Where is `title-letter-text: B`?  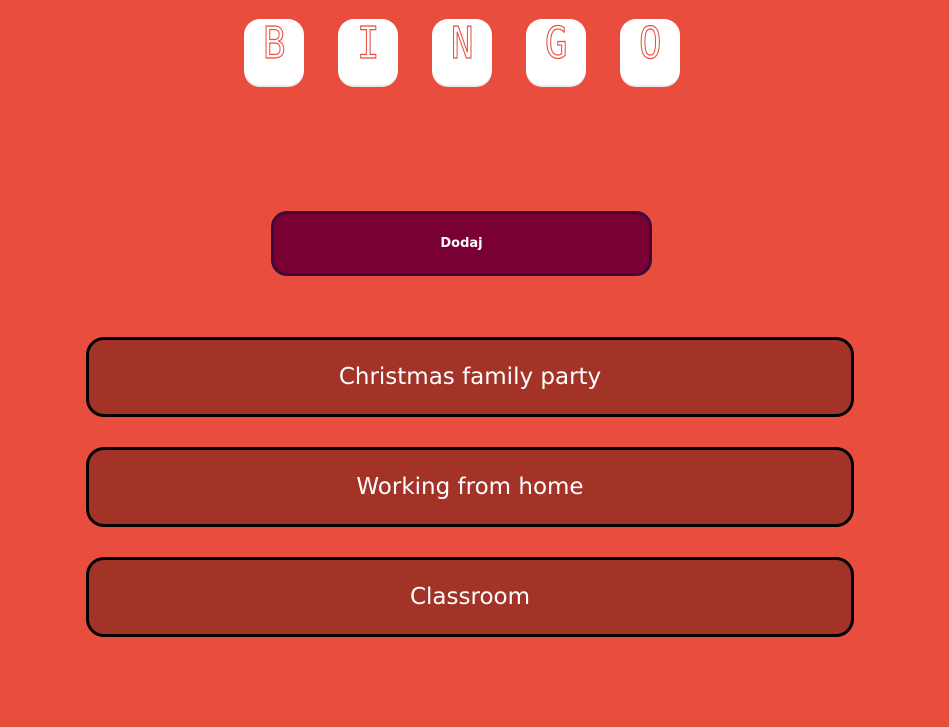 title-letter-text: B is located at coordinates (274, 43).